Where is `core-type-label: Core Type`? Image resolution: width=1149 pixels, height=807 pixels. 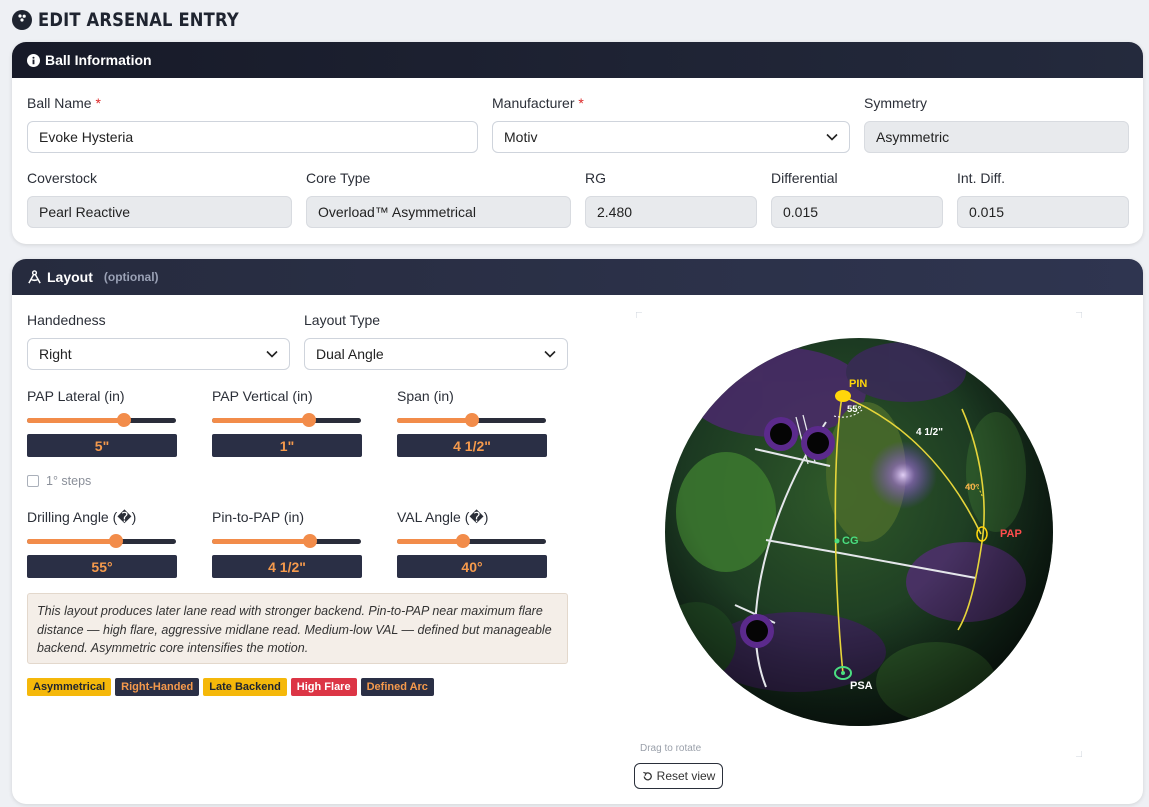
core-type-label: Core Type is located at coordinates (338, 178).